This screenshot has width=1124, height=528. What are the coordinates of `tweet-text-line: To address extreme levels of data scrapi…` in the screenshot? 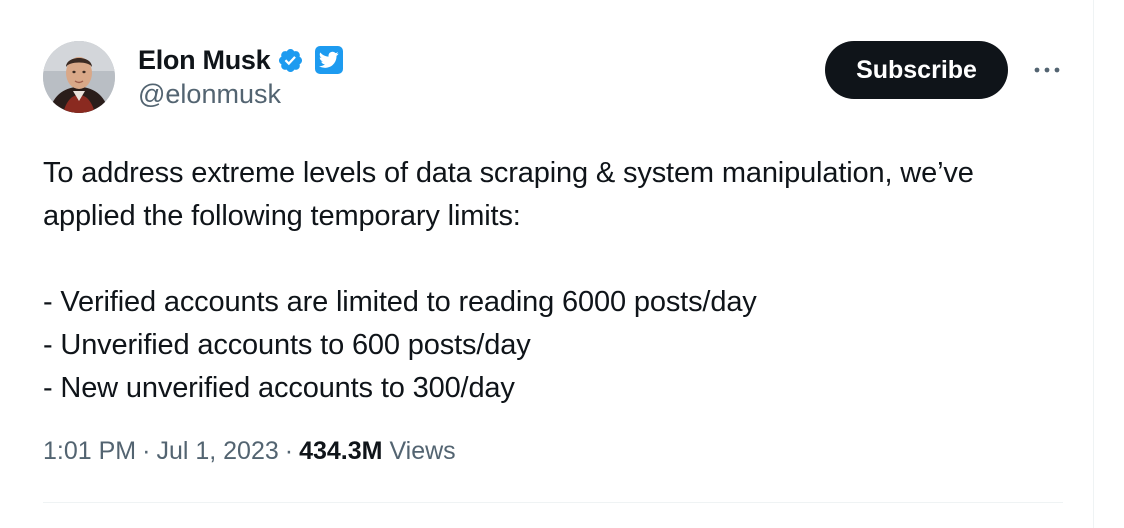 It's located at (508, 173).